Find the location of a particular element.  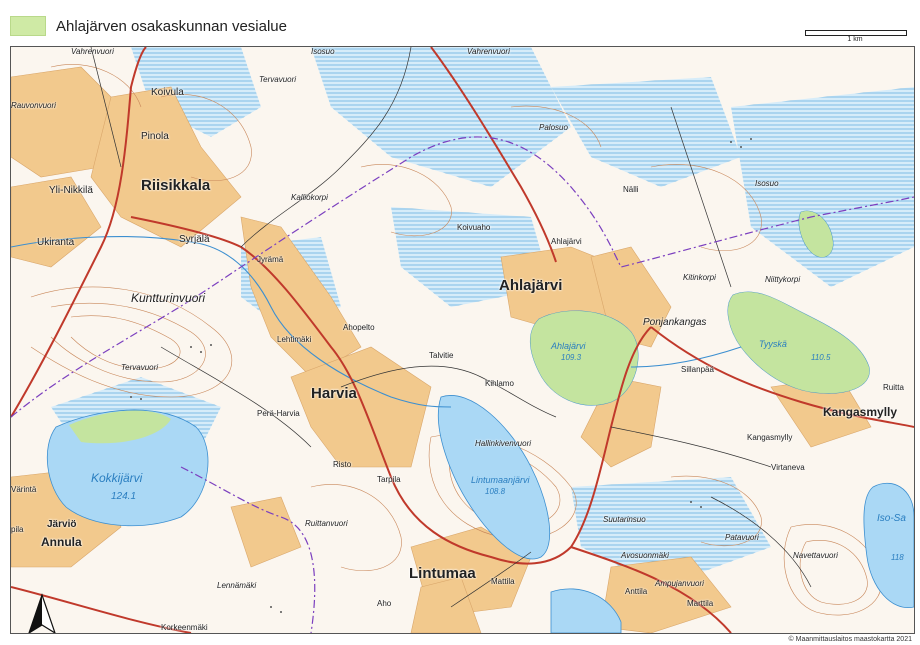

place-sillanpaa: Sillanpää is located at coordinates (697, 369).